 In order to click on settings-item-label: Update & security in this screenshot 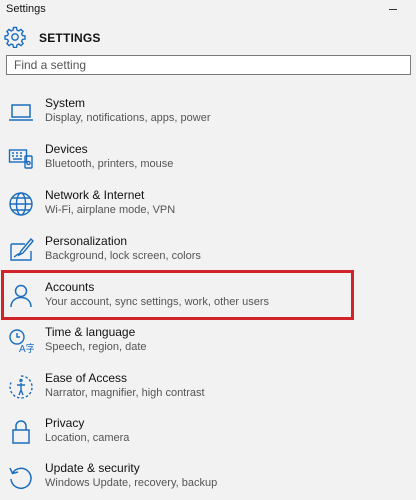, I will do `click(92, 468)`.